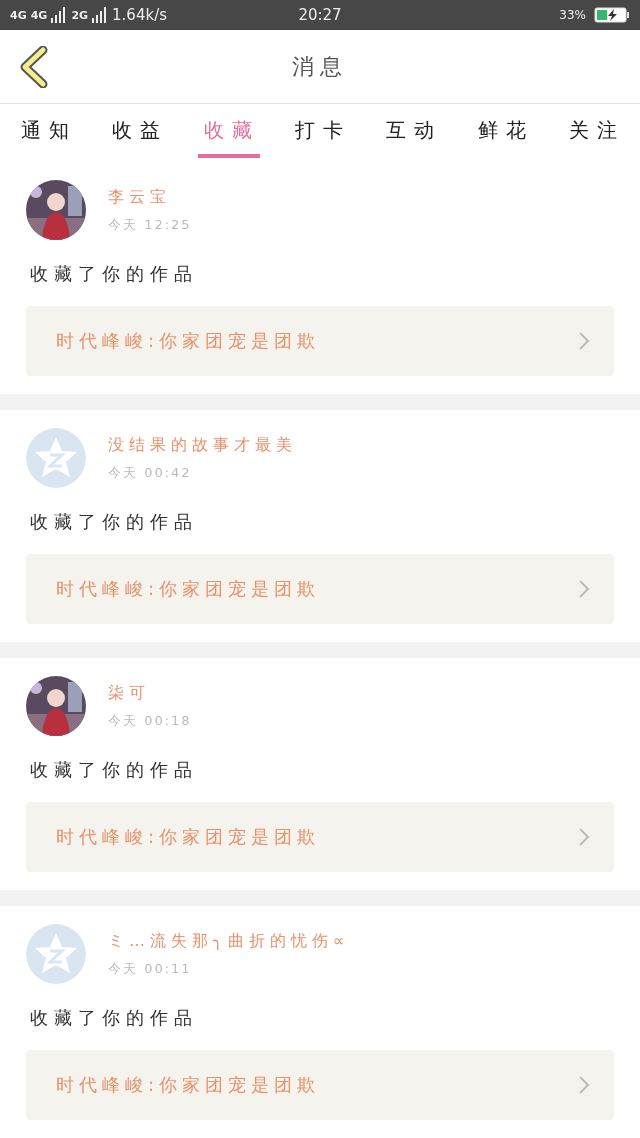  I want to click on message-time: 今天 00:18, so click(150, 720).